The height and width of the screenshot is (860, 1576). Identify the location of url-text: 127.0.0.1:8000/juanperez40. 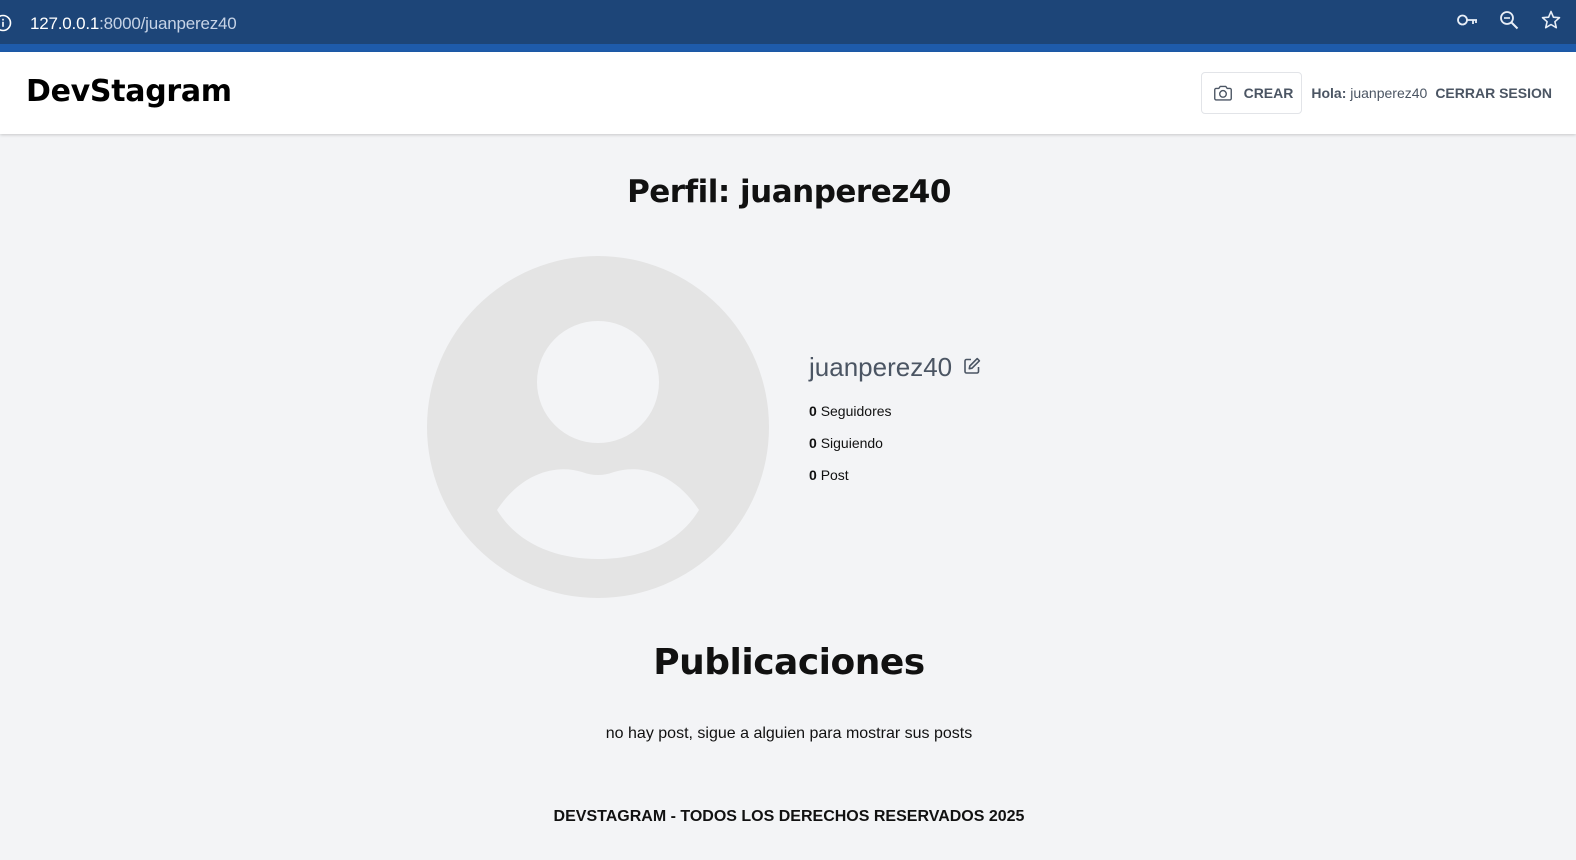
(133, 24).